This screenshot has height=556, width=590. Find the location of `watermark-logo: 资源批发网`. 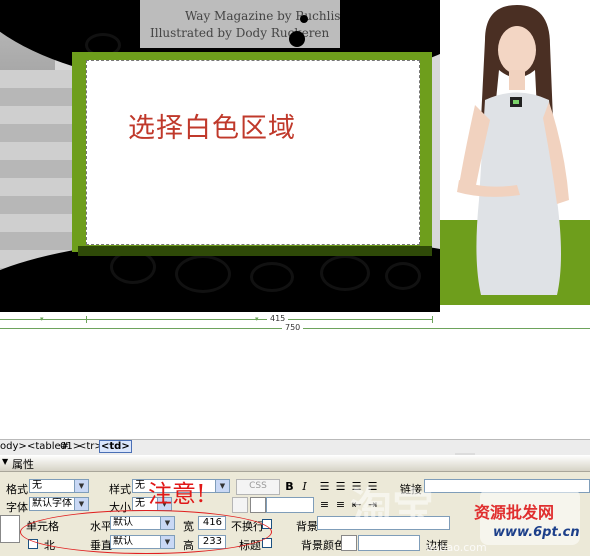

watermark-logo: 资源批发网 is located at coordinates (514, 512).